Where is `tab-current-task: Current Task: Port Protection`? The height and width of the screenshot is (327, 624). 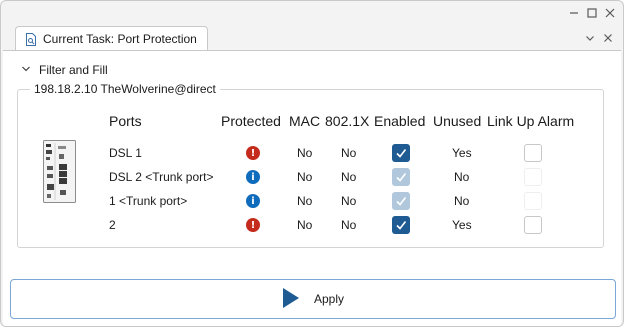 tab-current-task: Current Task: Port Protection is located at coordinates (111, 38).